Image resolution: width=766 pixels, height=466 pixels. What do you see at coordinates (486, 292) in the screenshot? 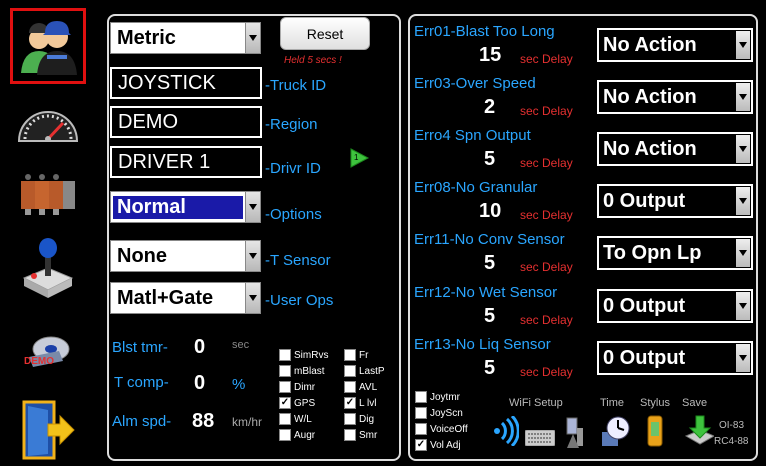
I see `error-label: Err12-No Wet Sensor` at bounding box center [486, 292].